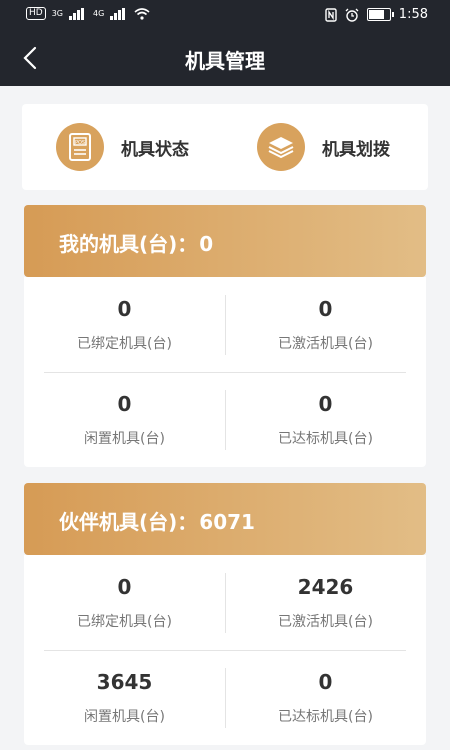  I want to click on my-devices-total: 0, so click(206, 244).